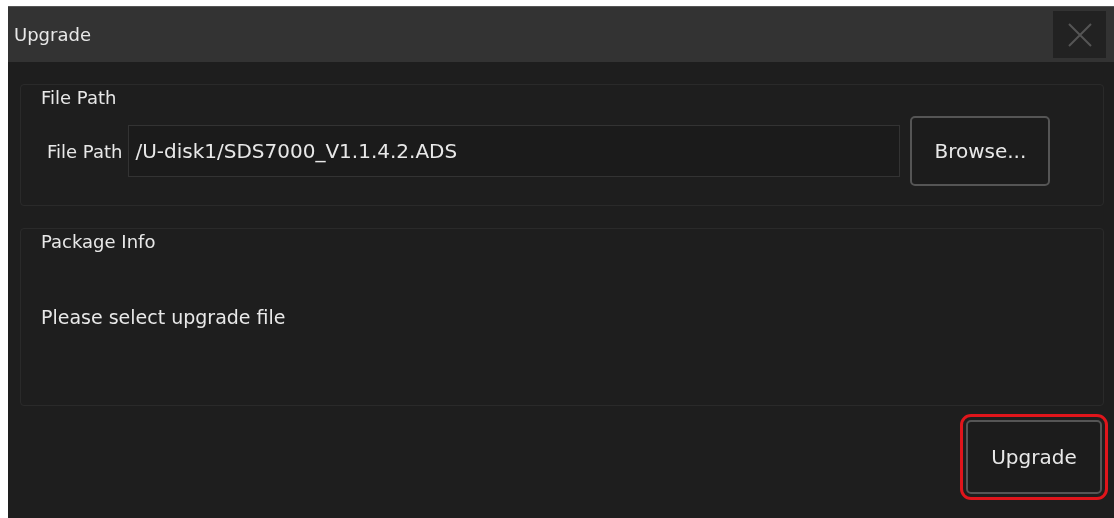 The image size is (1114, 518). I want to click on file-path-field: /U-disk1/SDS7000_V1.1.4.2.ADS, so click(514, 151).